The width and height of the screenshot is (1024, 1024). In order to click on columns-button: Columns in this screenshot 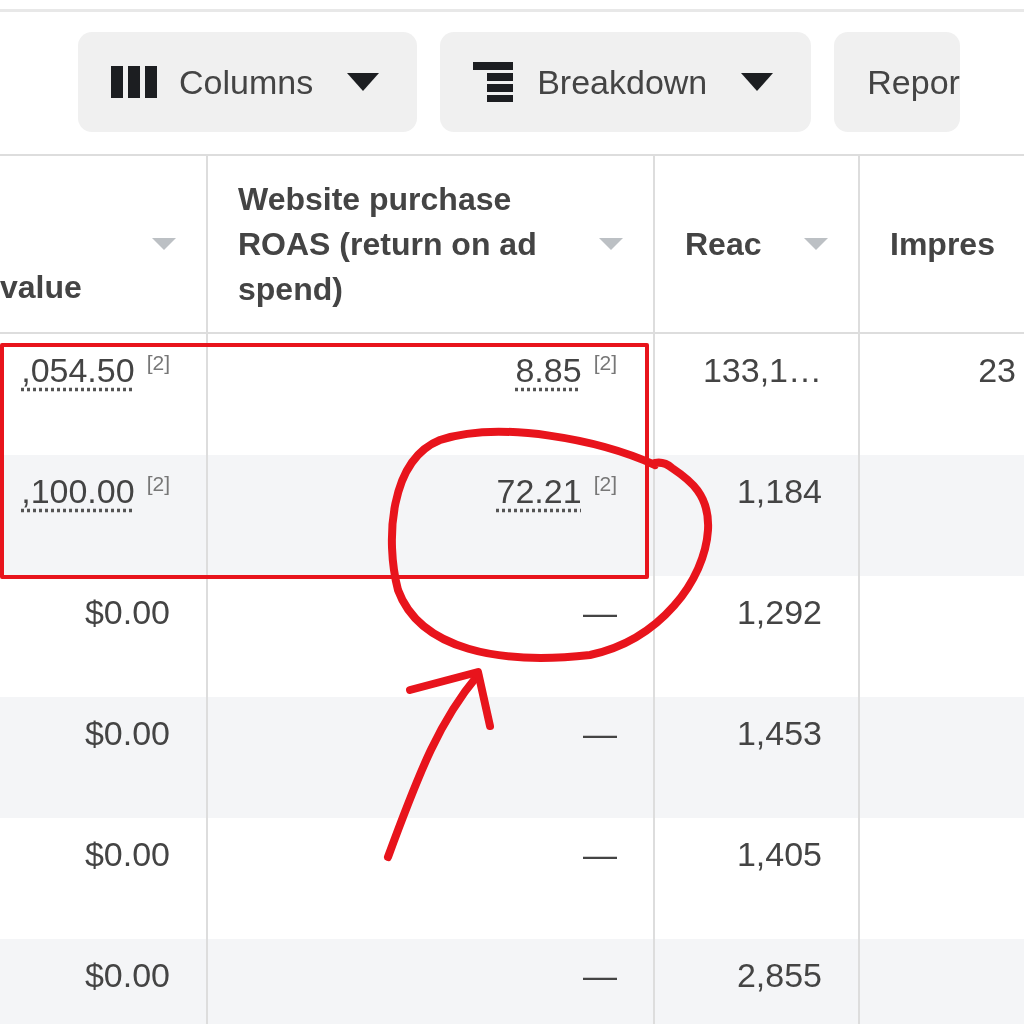, I will do `click(248, 82)`.